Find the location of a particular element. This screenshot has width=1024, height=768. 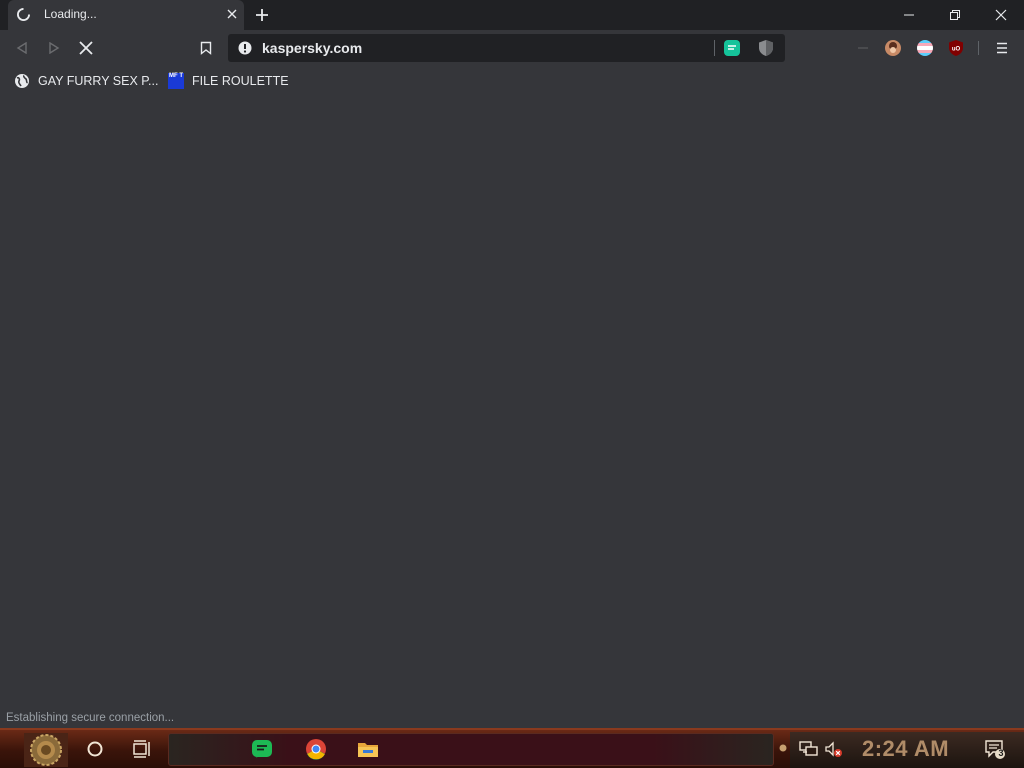

taskbar-spotify-app is located at coordinates (262, 749).